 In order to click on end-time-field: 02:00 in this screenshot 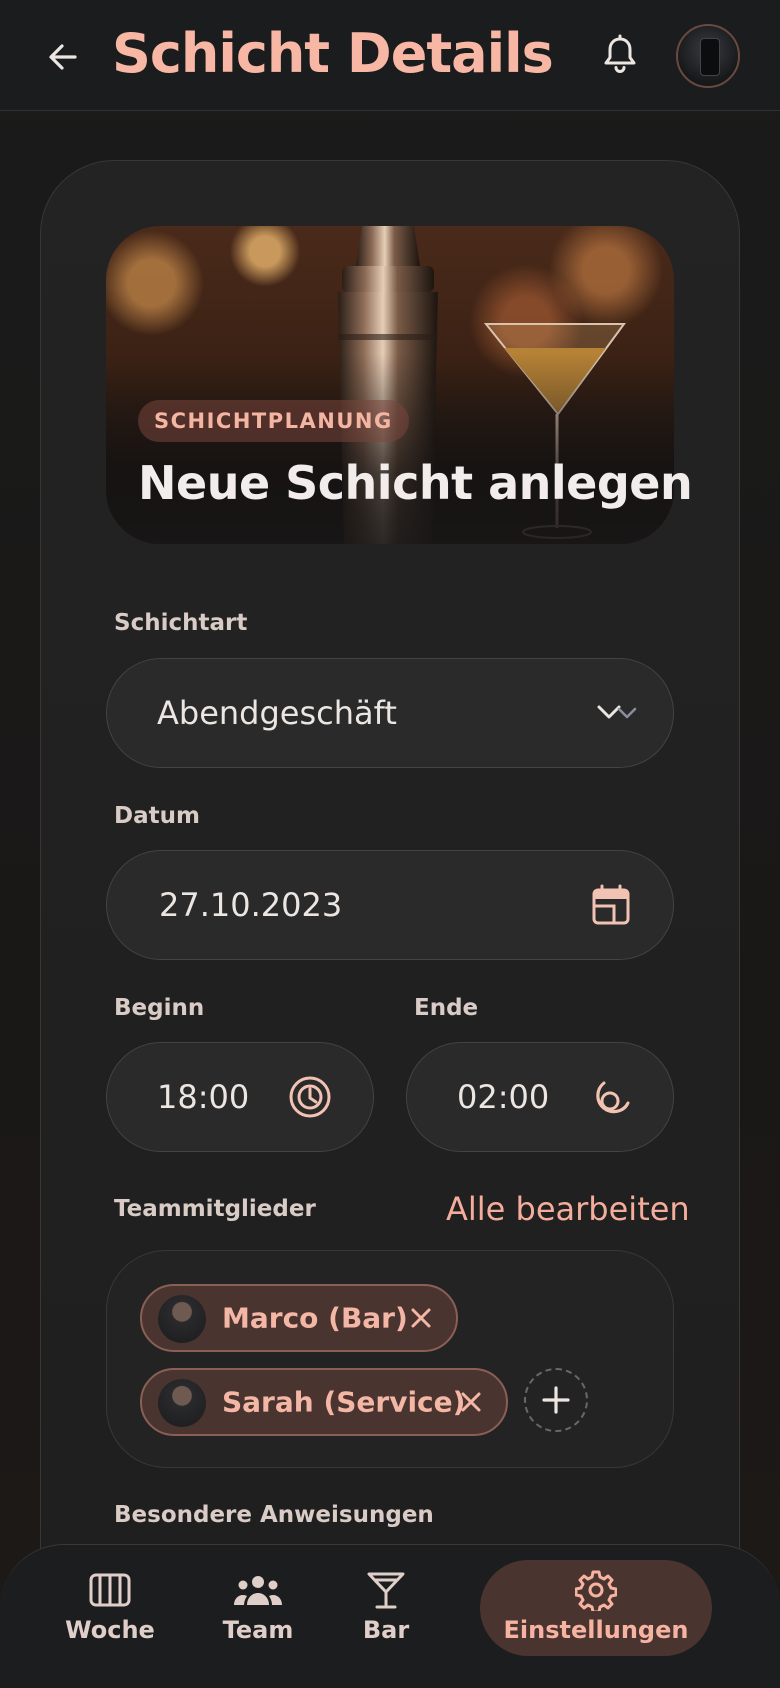, I will do `click(540, 1097)`.